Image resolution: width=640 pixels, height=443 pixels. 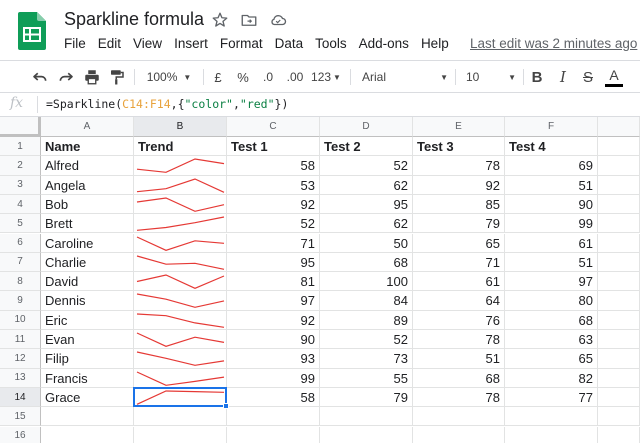 What do you see at coordinates (20, 417) in the screenshot?
I see `row-header-15: 15` at bounding box center [20, 417].